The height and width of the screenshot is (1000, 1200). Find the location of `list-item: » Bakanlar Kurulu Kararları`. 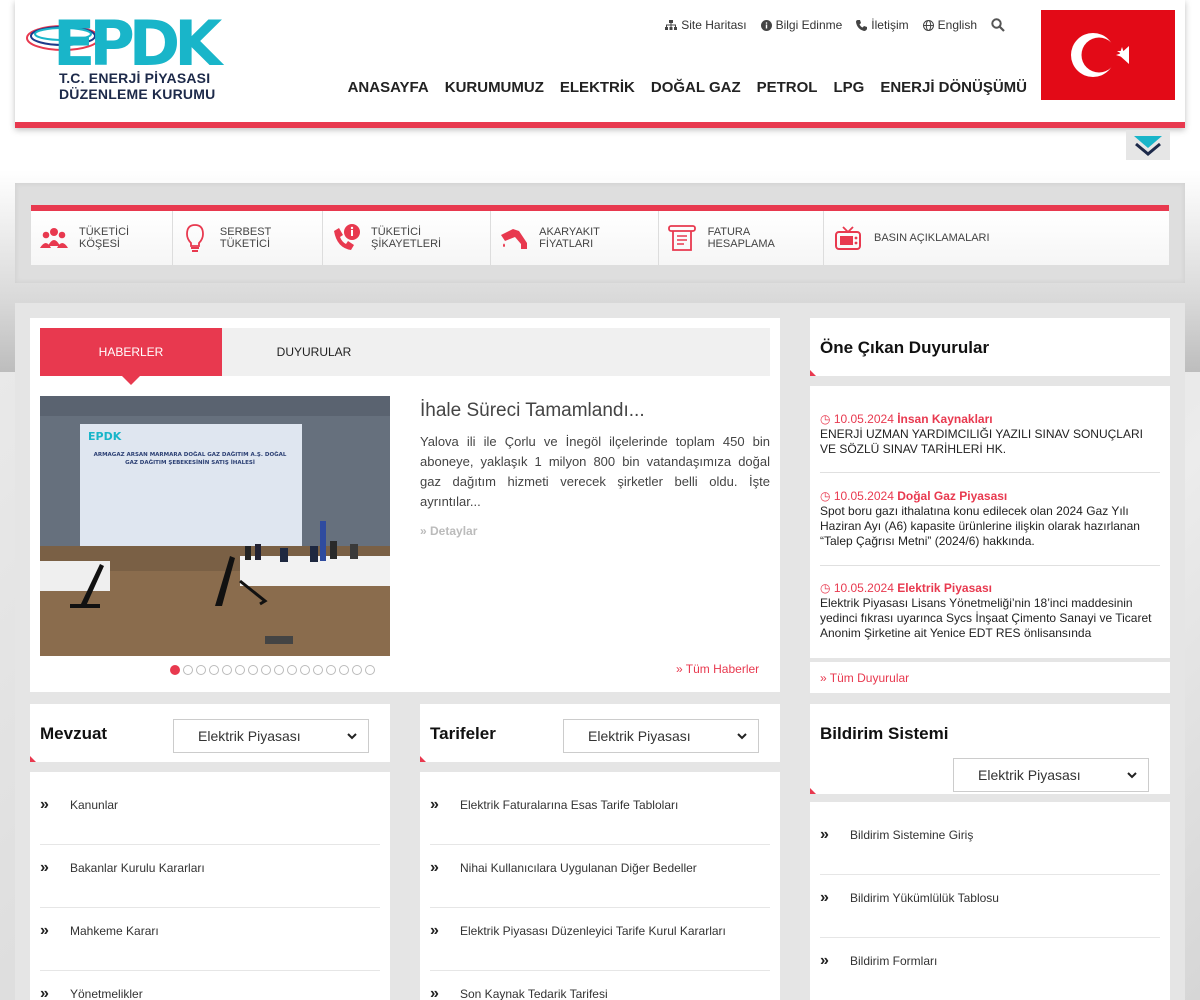

list-item: » Bakanlar Kurulu Kararları is located at coordinates (122, 868).